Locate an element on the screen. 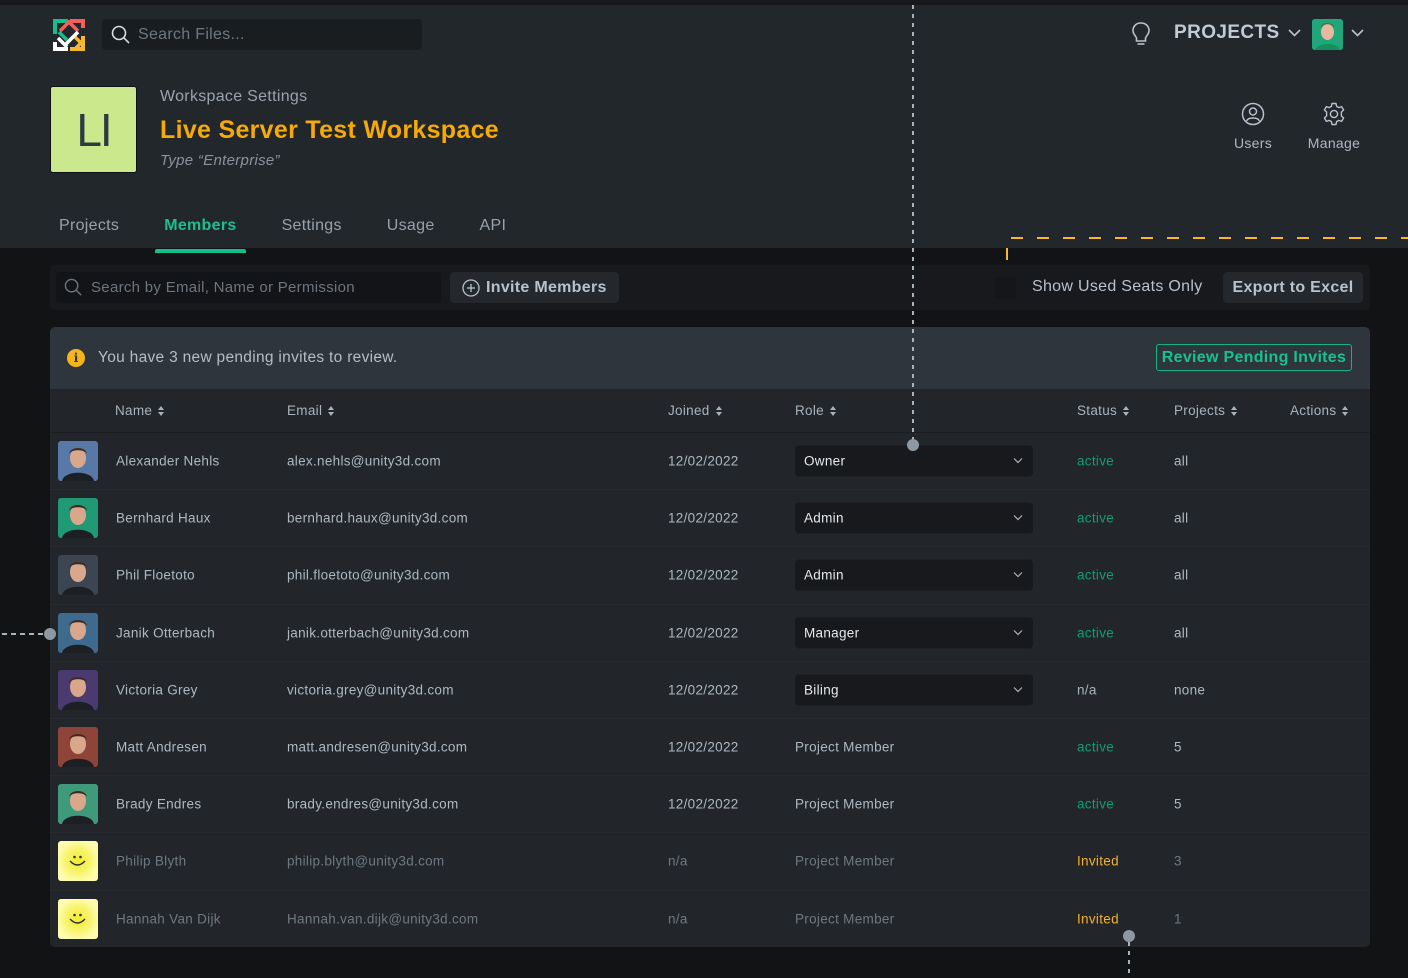 The width and height of the screenshot is (1408, 978). show-used-seats-checkbox is located at coordinates (1005, 288).